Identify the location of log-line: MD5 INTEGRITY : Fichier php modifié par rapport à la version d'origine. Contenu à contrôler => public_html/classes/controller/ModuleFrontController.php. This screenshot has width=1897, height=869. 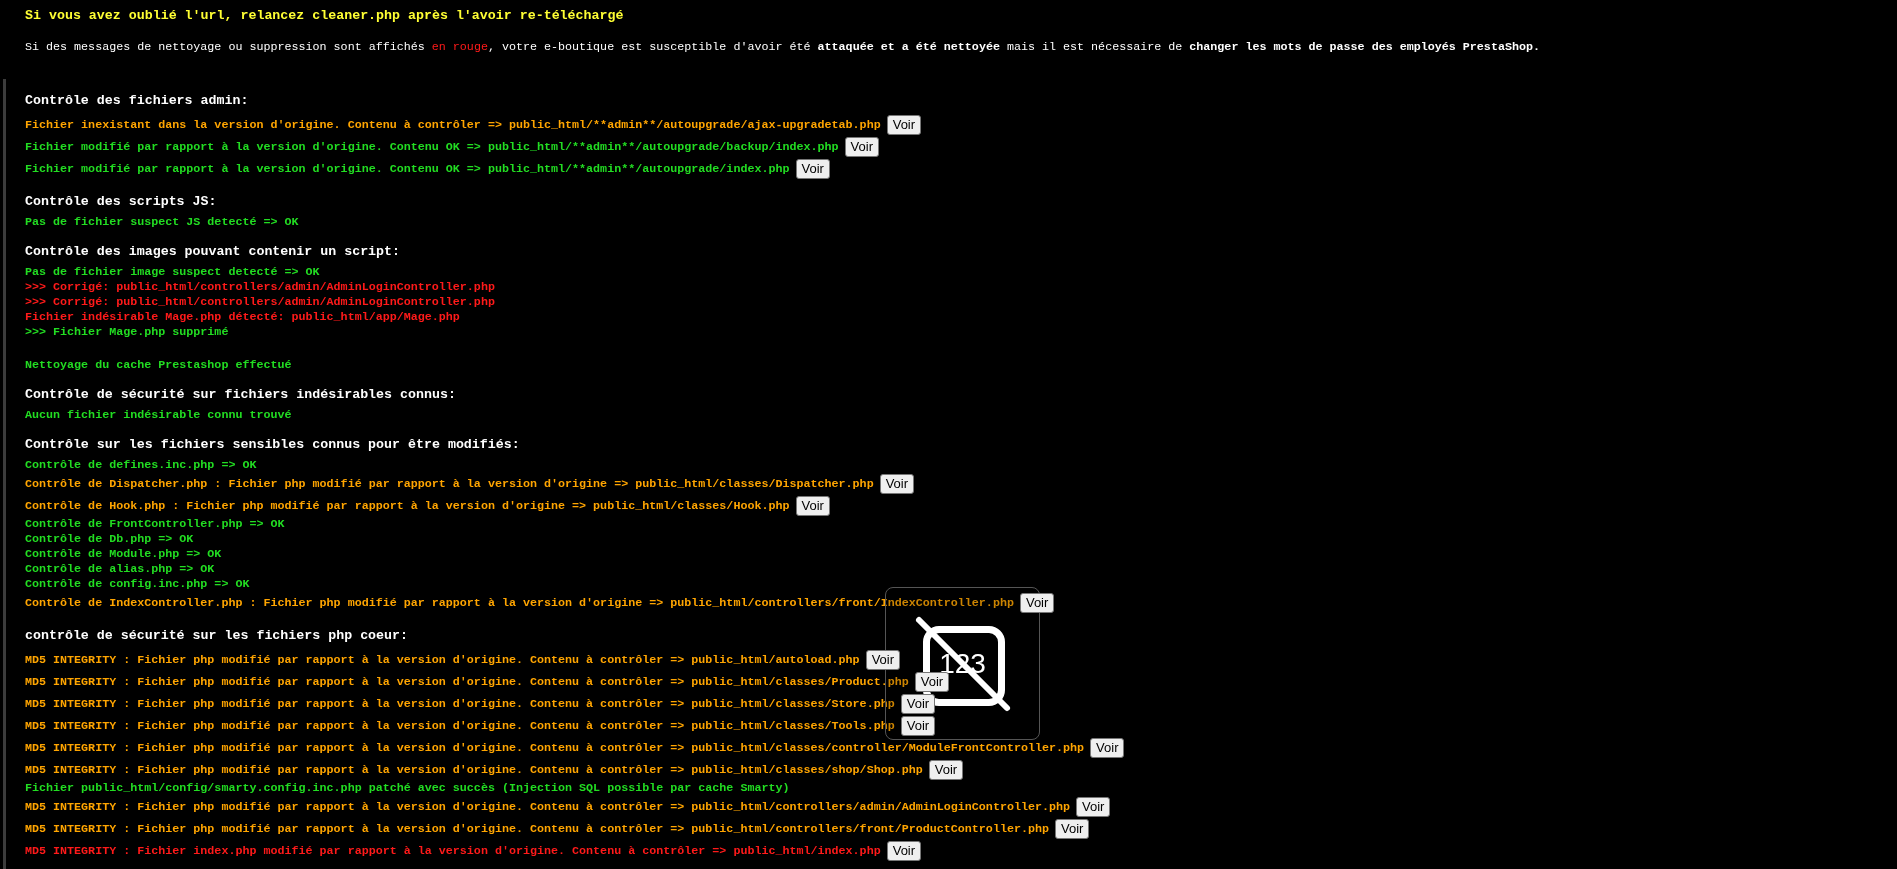
(555, 748).